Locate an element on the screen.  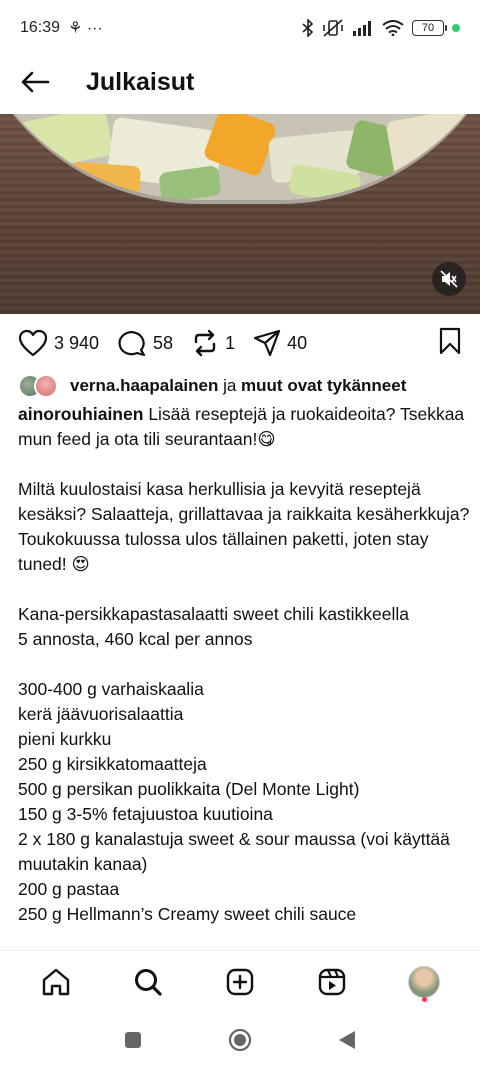
post-actions: 3 940 58 1 40 is located at coordinates (240, 343).